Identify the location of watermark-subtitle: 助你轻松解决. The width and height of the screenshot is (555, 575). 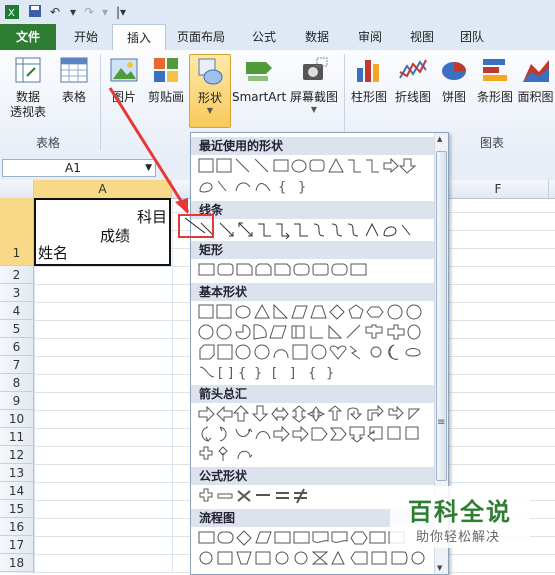
(458, 537).